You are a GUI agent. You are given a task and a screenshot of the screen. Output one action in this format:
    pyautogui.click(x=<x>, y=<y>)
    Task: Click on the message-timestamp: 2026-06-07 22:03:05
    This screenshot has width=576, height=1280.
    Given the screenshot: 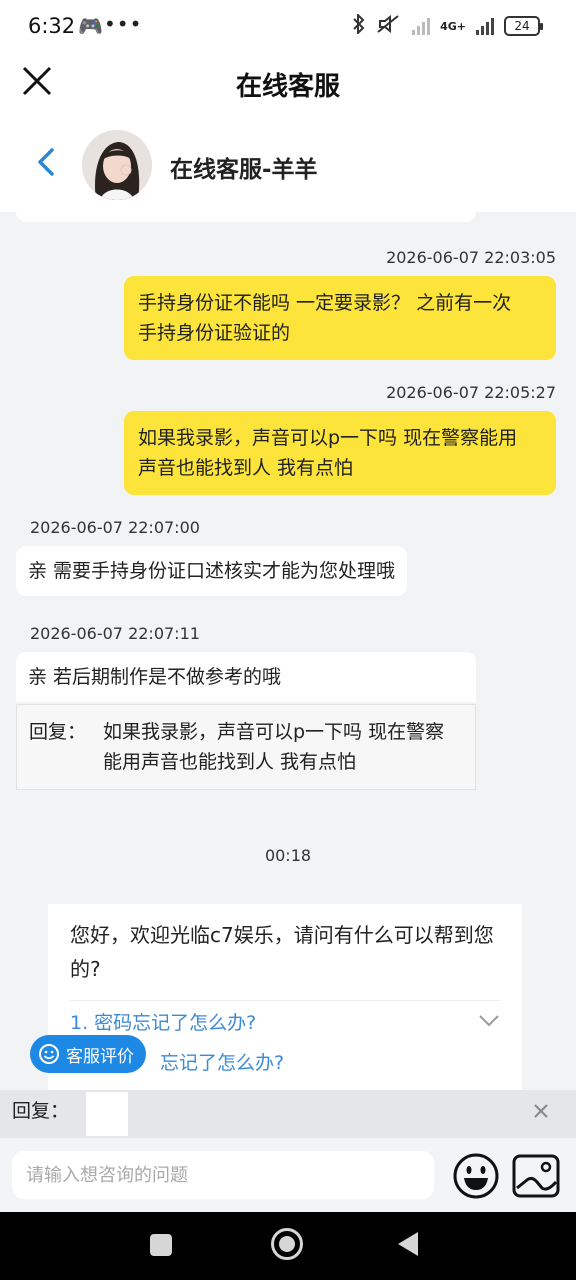 What is the action you would take?
    pyautogui.click(x=471, y=257)
    